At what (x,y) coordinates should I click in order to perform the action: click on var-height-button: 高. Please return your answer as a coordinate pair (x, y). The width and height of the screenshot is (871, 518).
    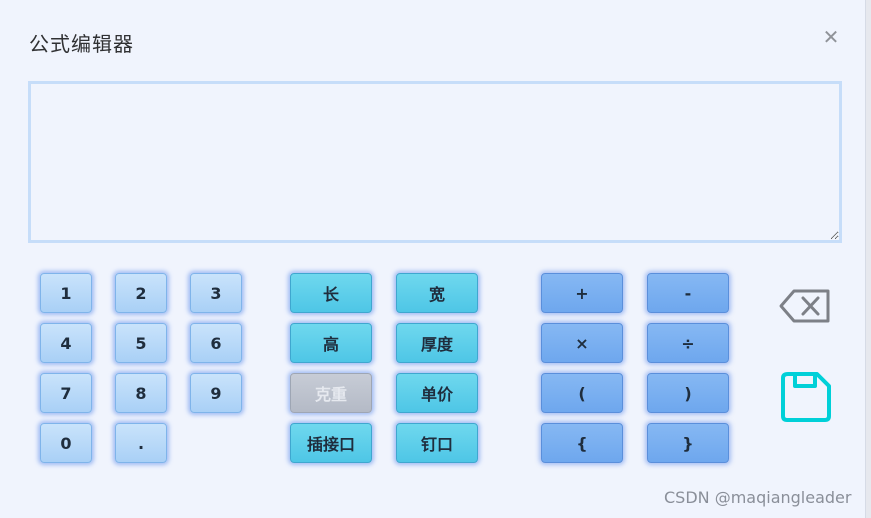
    Looking at the image, I should click on (331, 343).